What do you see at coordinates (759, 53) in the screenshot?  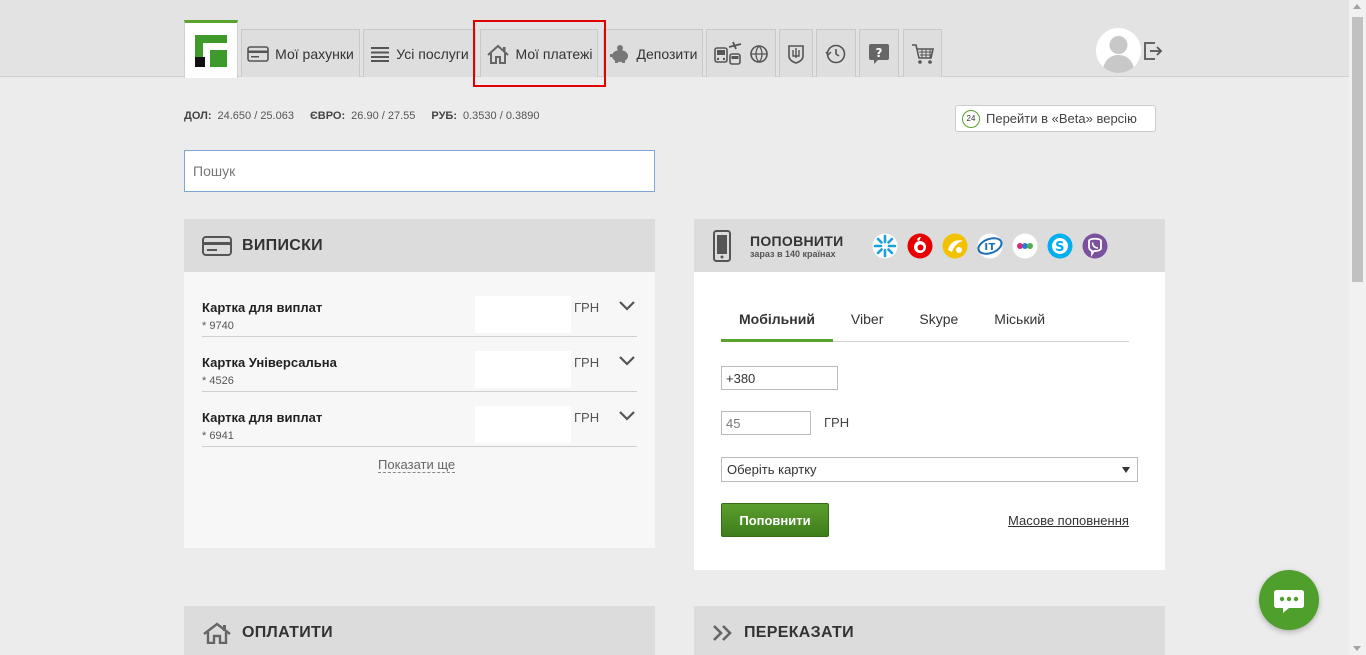 I see `globe-icon` at bounding box center [759, 53].